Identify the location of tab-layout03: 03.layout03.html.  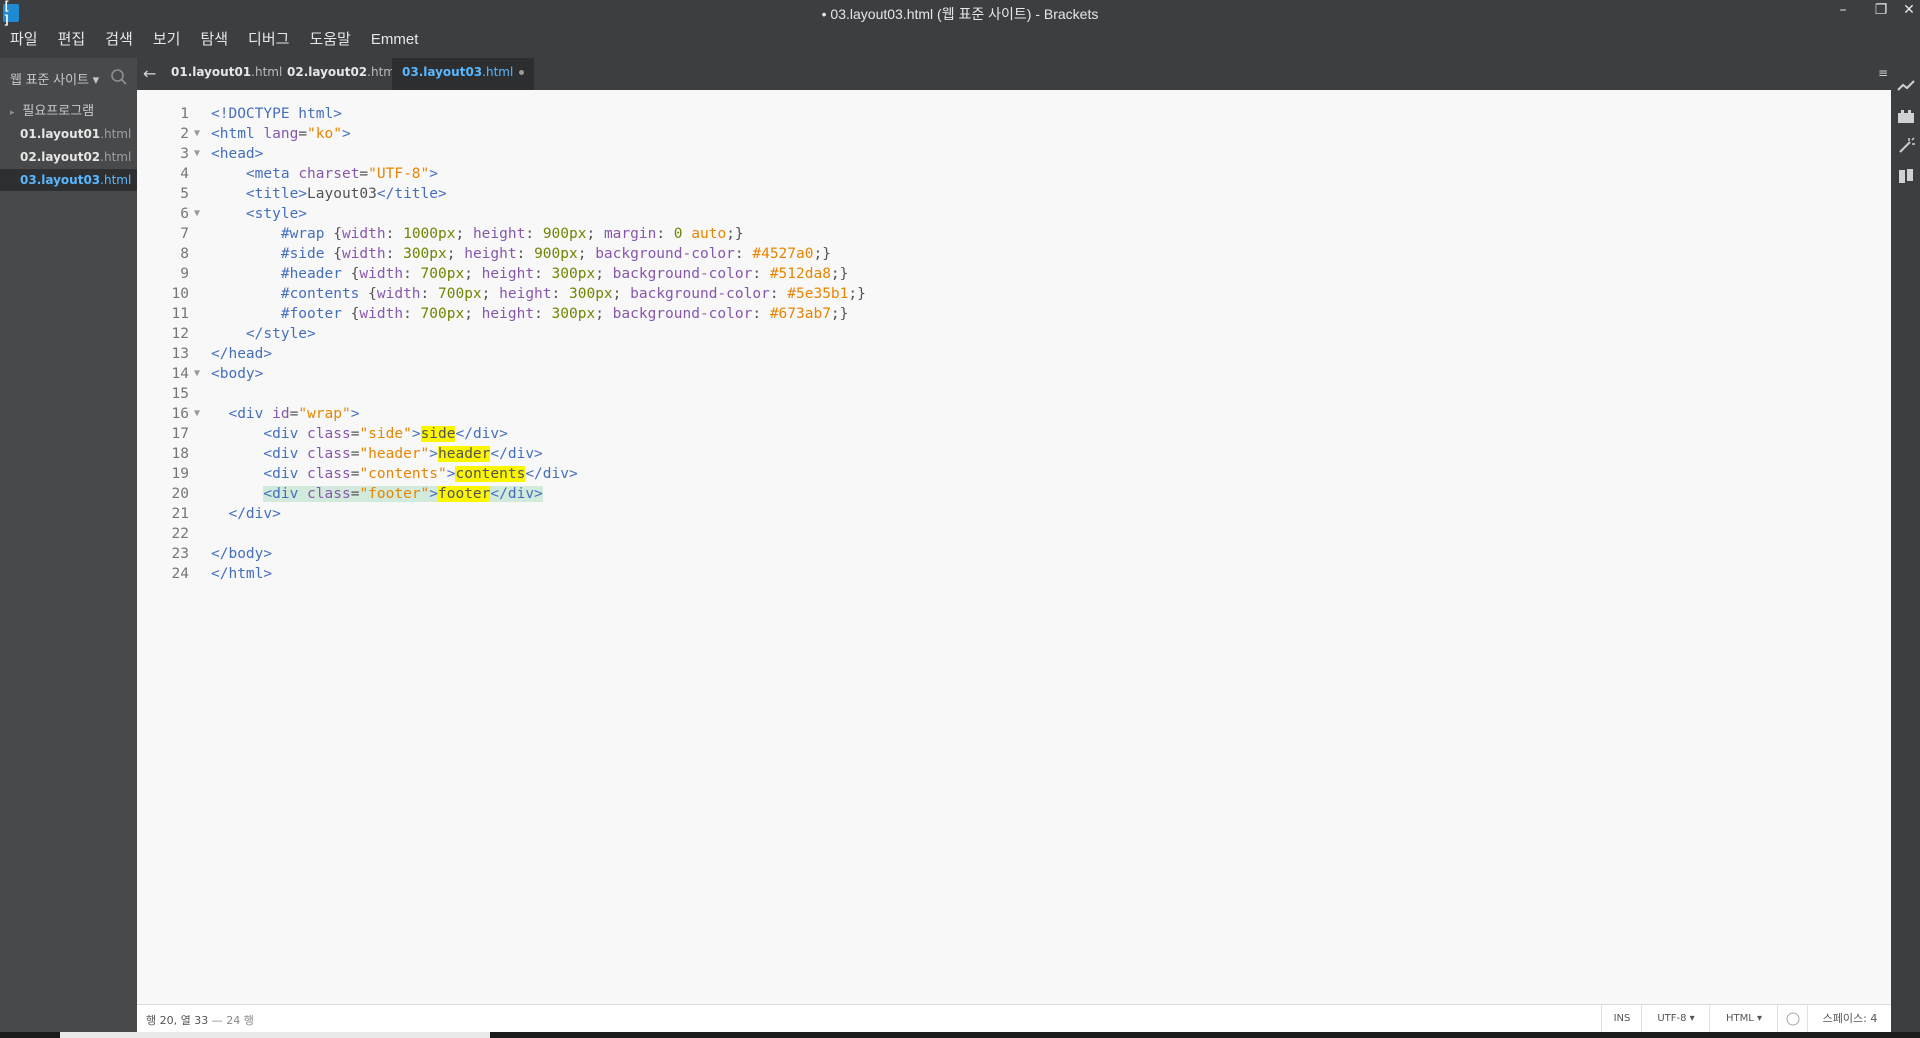
(463, 74).